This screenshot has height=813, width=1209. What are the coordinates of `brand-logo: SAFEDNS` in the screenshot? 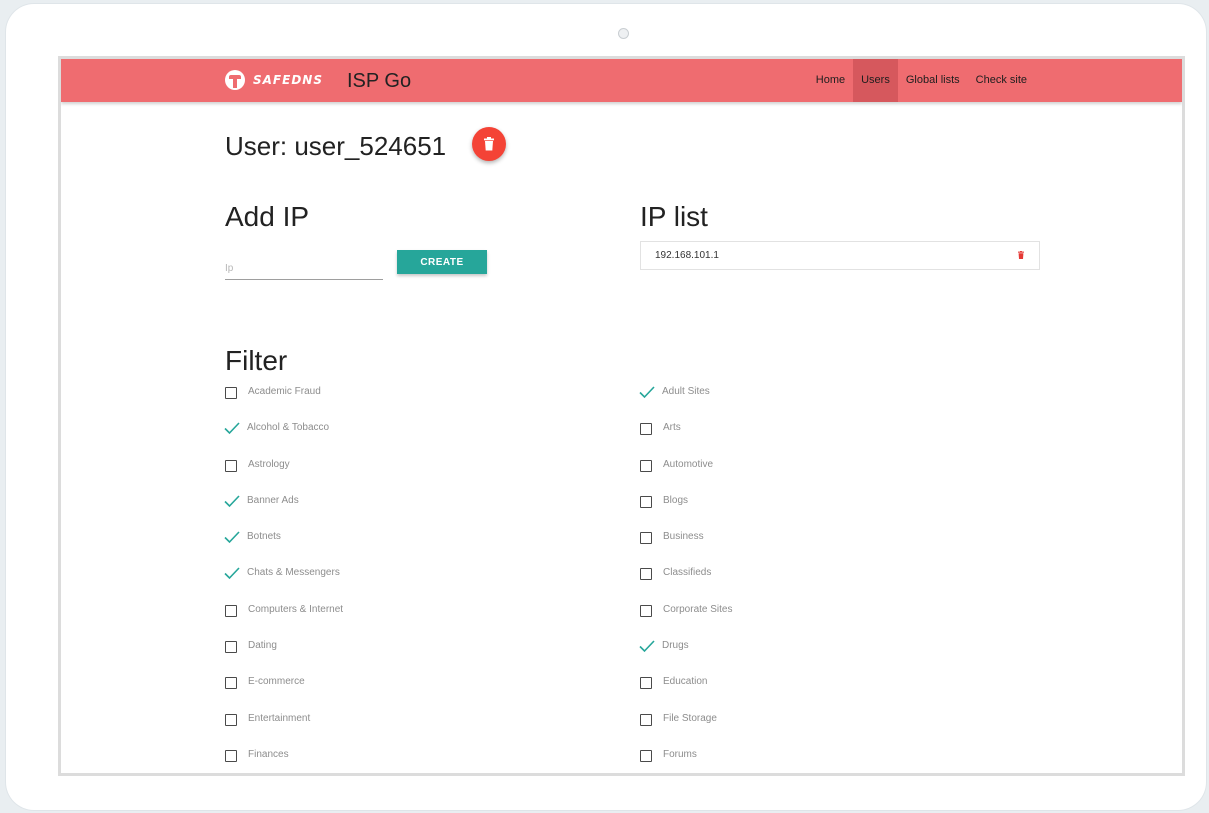 It's located at (274, 80).